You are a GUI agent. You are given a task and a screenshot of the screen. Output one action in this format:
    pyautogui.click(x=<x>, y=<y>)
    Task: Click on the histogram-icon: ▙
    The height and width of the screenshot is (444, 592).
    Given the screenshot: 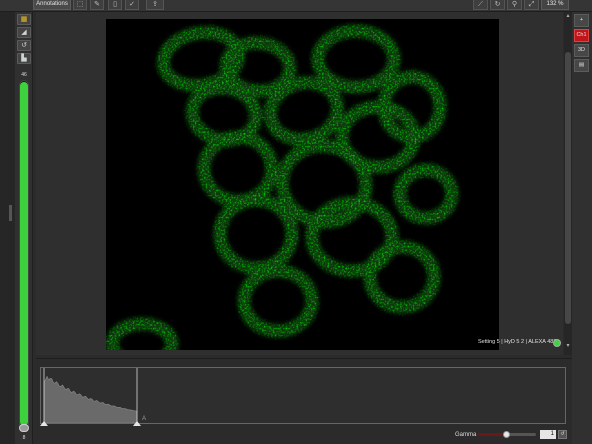 What is the action you would take?
    pyautogui.click(x=24, y=58)
    